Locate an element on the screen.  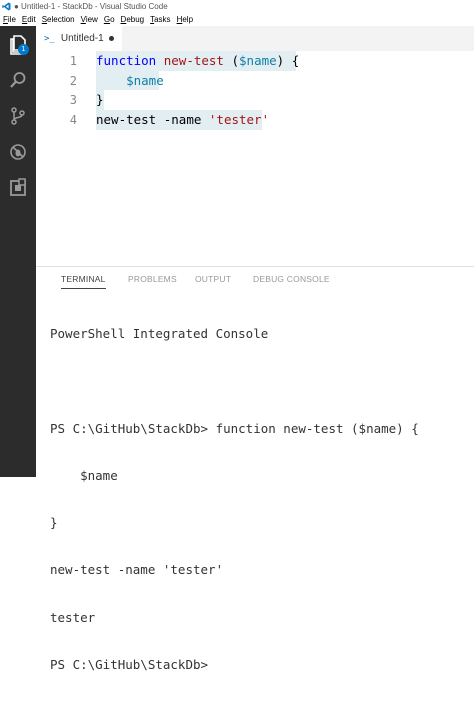
menu-help: Help is located at coordinates (185, 19).